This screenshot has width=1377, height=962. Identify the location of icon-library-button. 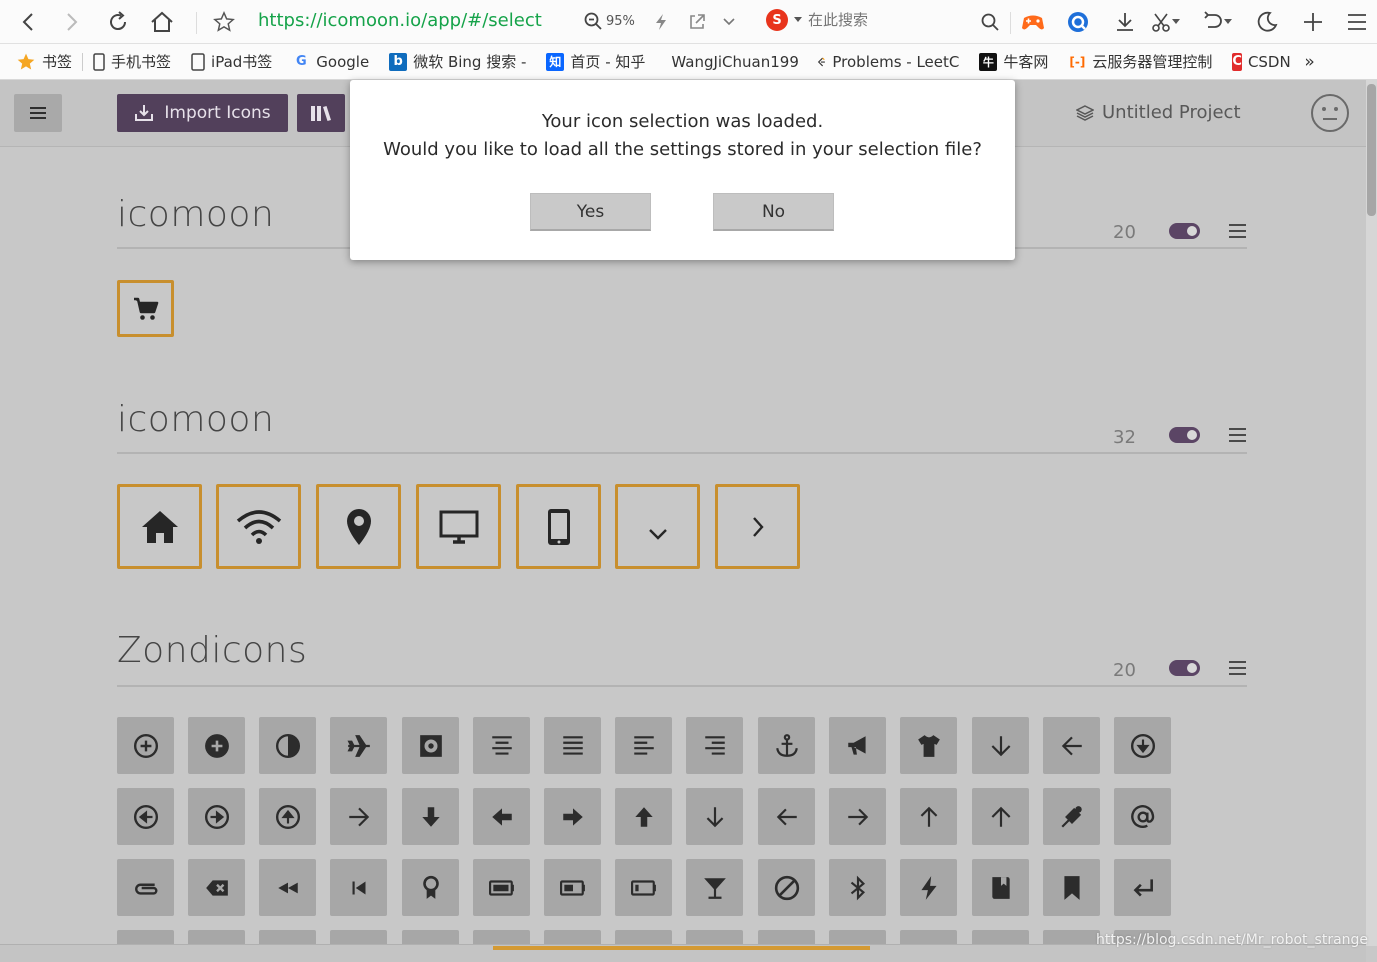
(321, 113).